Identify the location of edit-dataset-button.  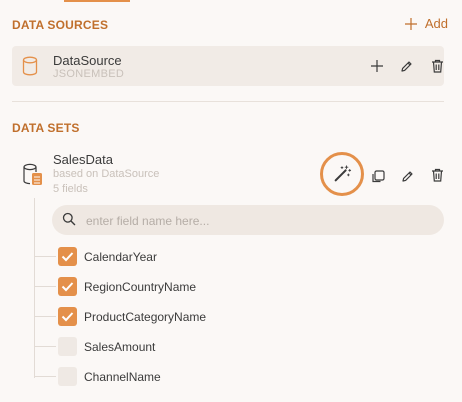
(407, 176).